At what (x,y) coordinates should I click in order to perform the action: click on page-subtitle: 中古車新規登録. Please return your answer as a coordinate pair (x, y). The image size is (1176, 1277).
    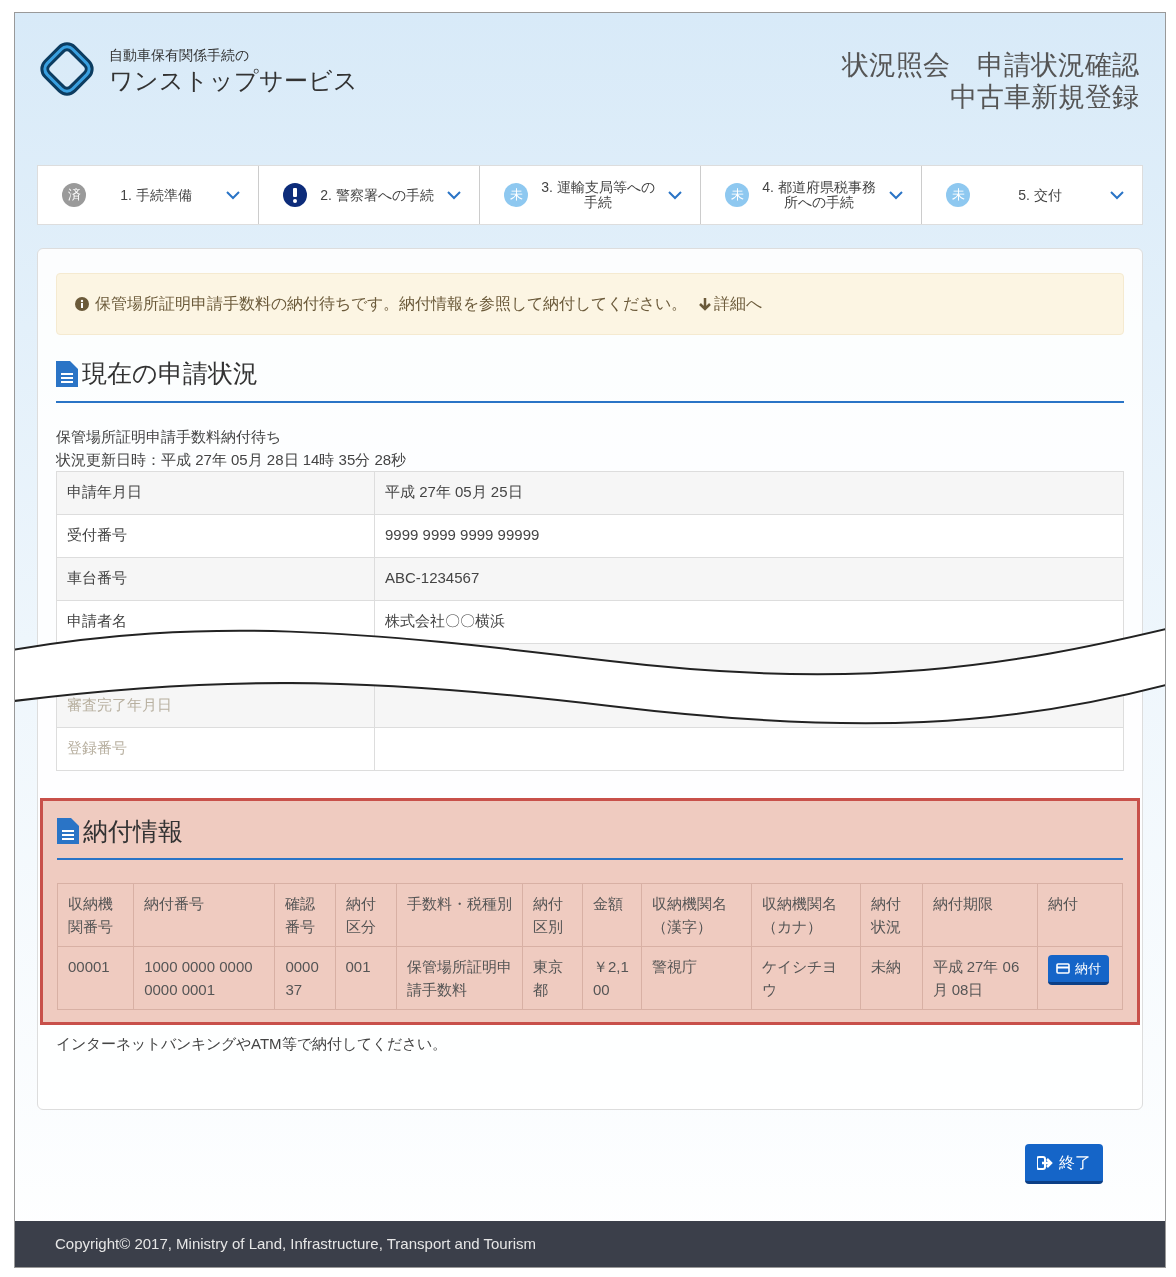
    Looking at the image, I should click on (1044, 97).